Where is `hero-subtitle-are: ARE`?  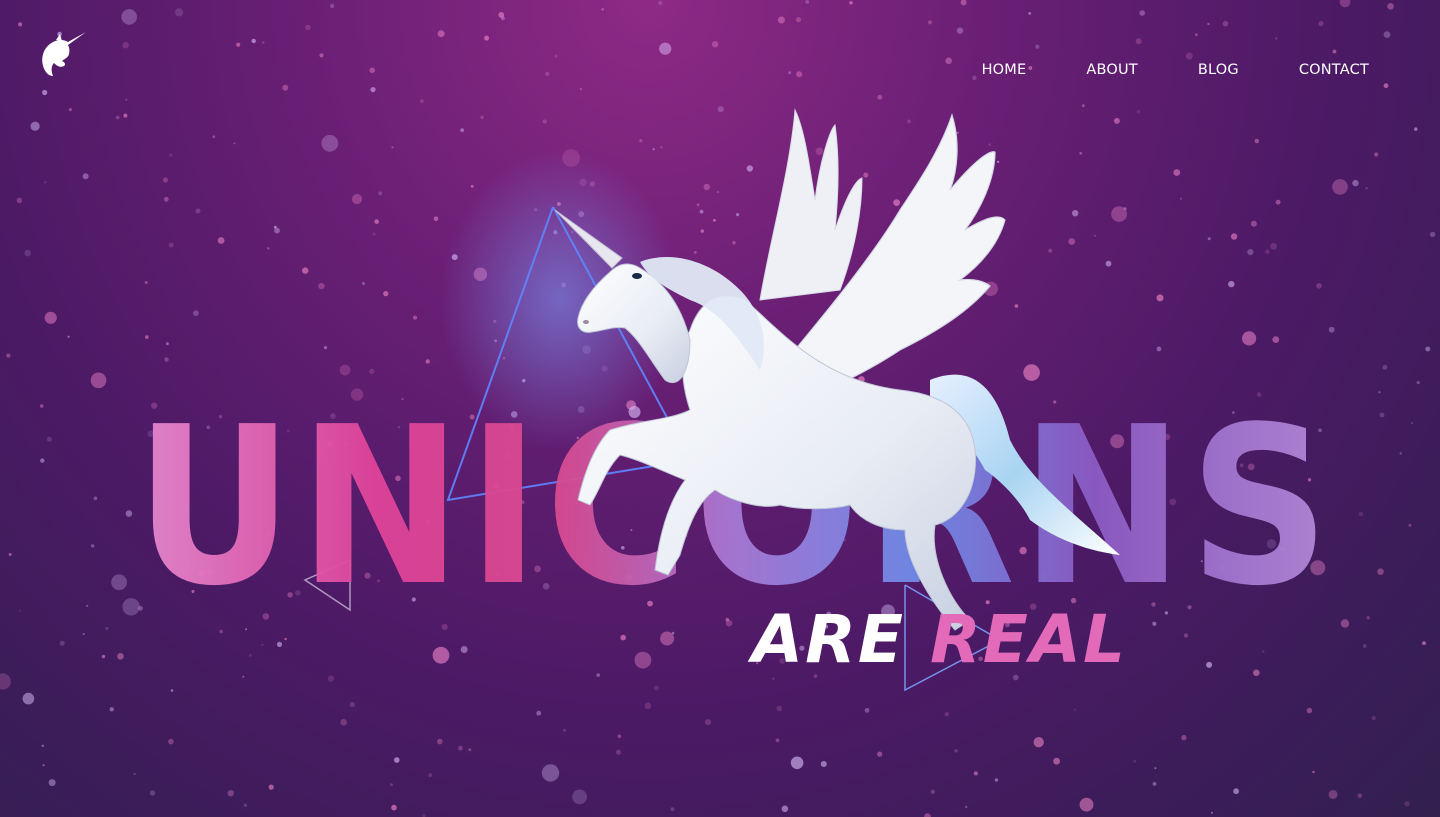 hero-subtitle-are: ARE is located at coordinates (838, 639).